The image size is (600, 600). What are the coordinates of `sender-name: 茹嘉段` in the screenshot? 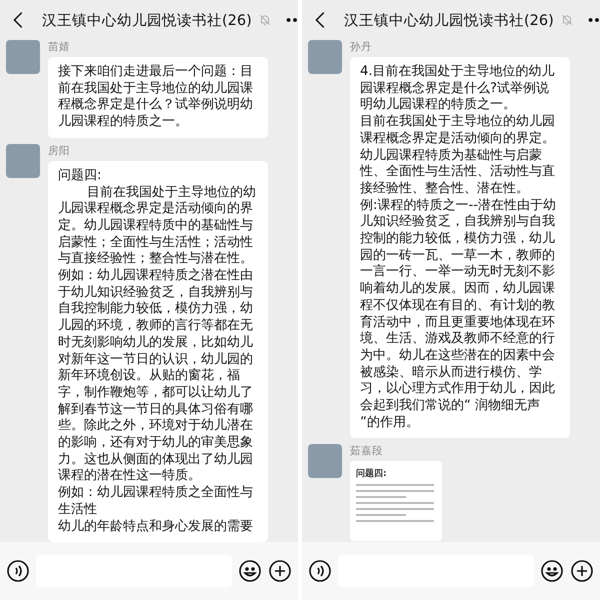 It's located at (367, 451).